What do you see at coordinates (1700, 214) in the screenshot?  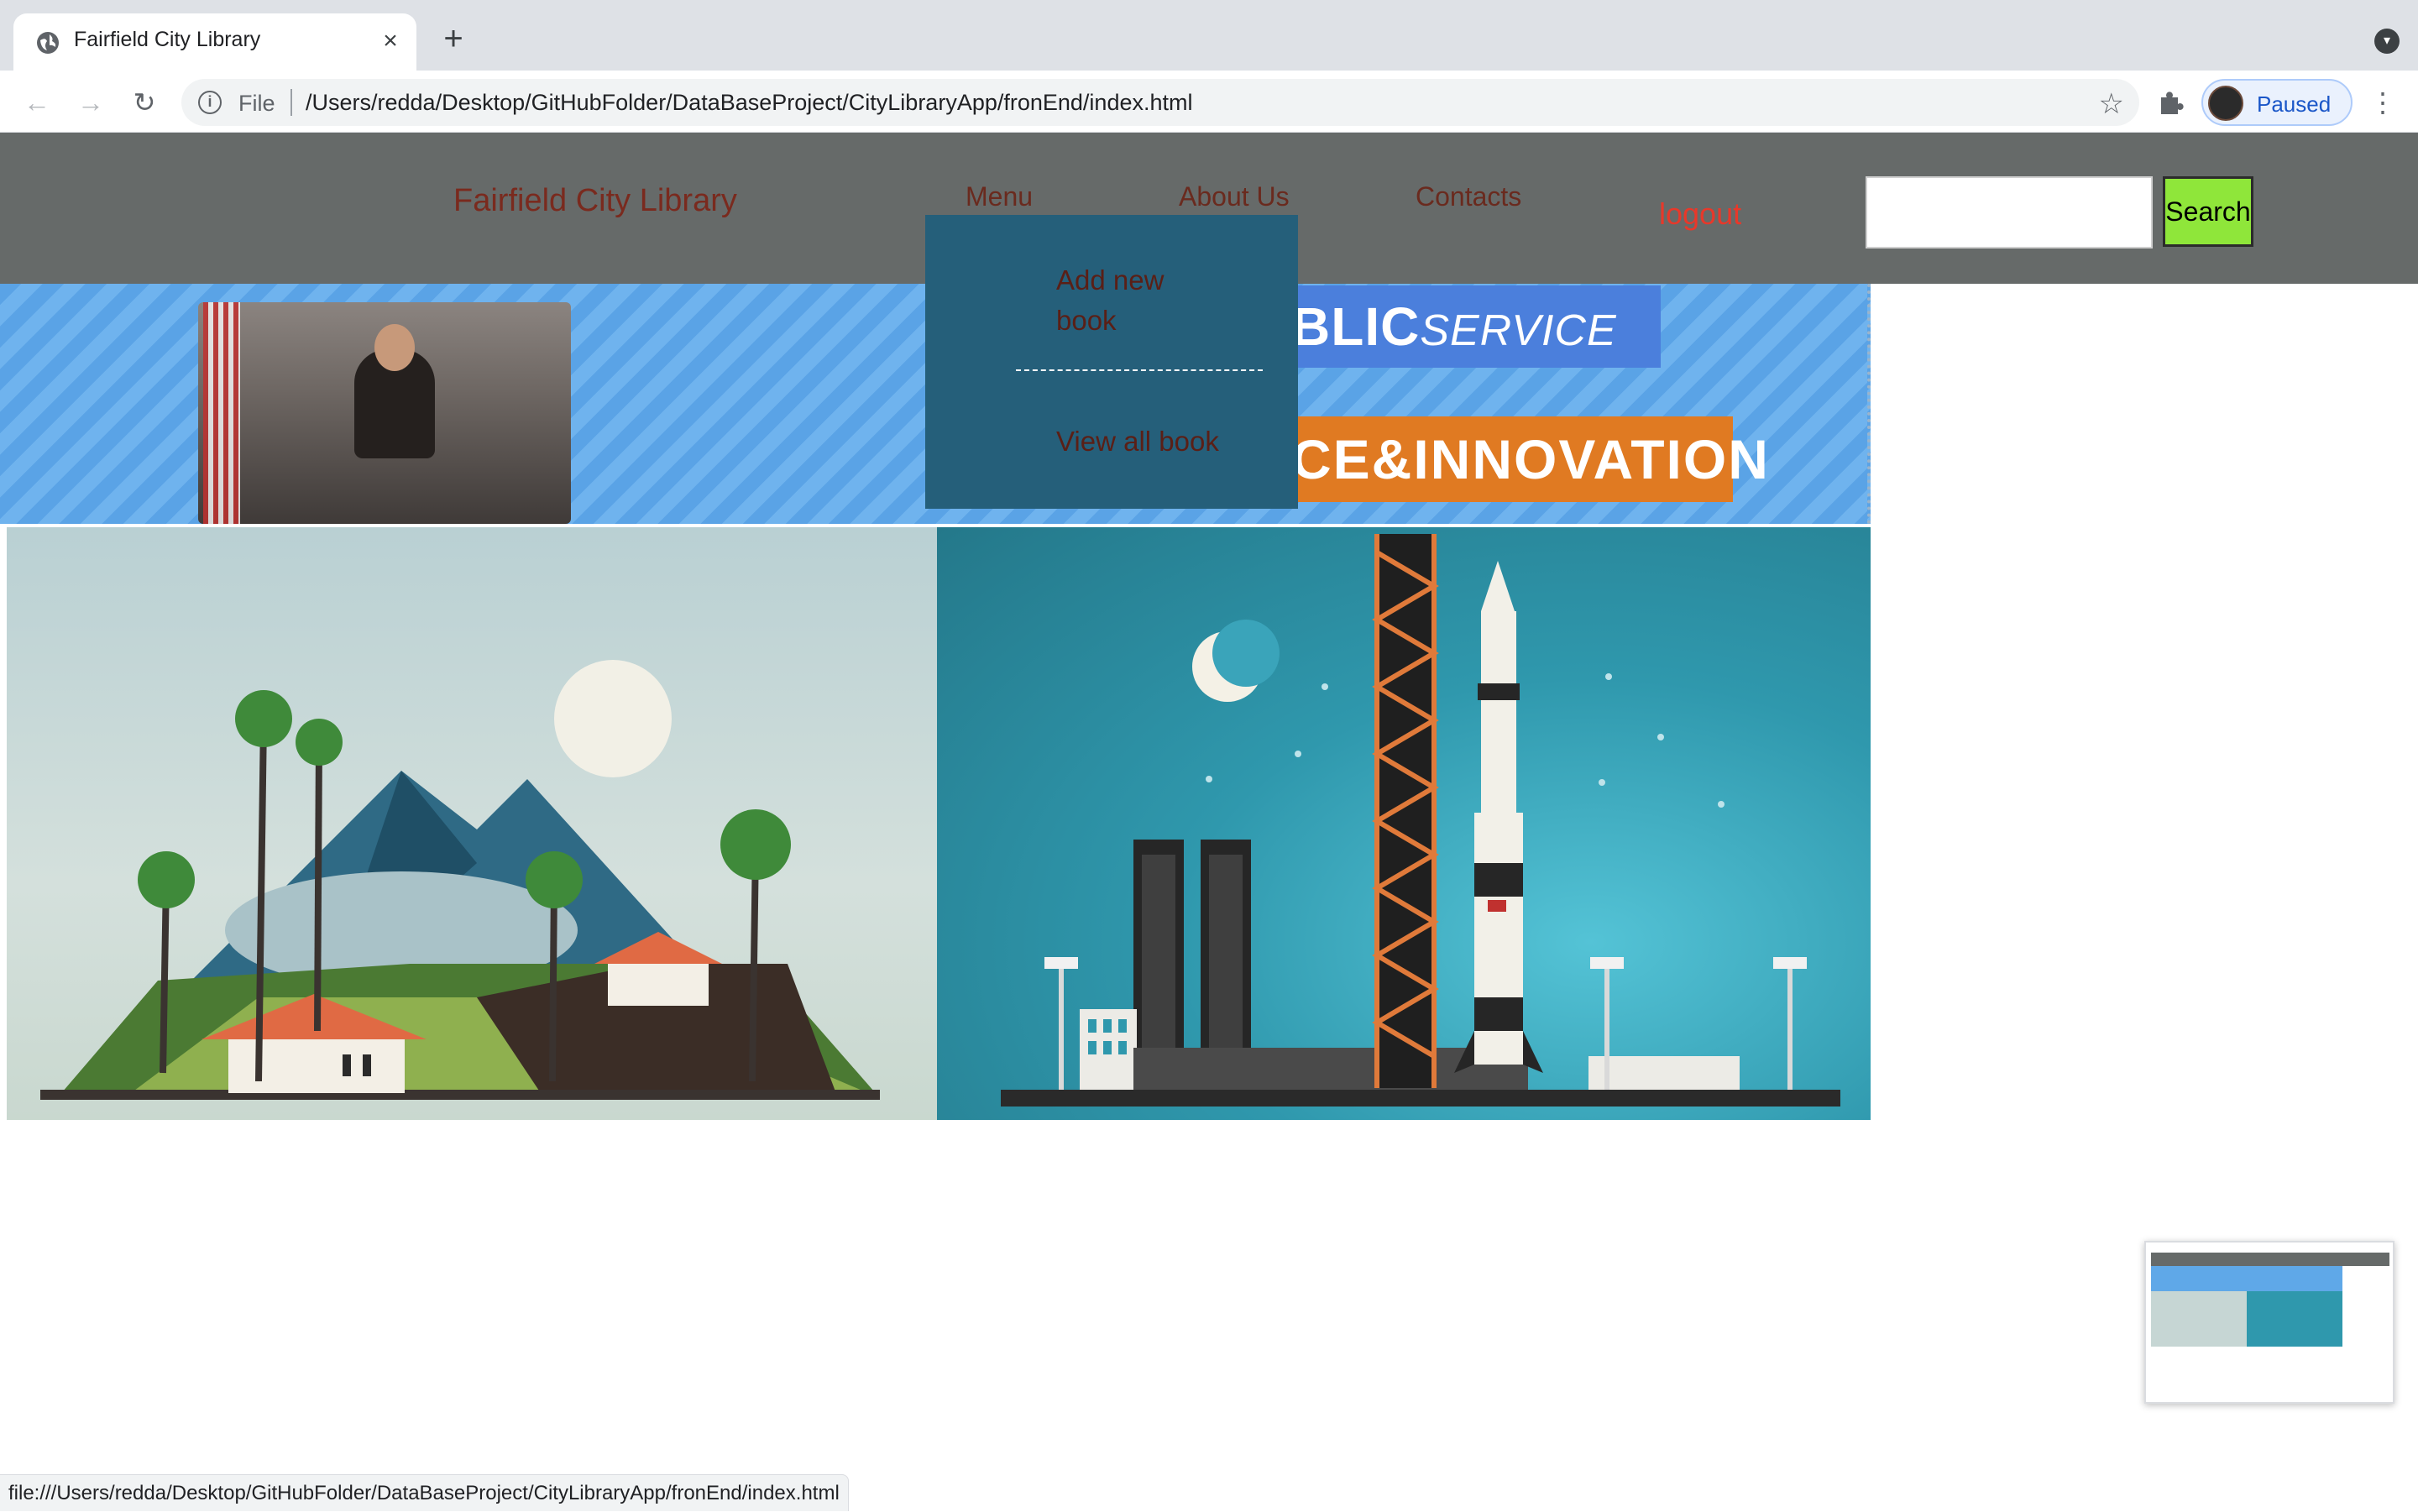 I see `logout-link: logout` at bounding box center [1700, 214].